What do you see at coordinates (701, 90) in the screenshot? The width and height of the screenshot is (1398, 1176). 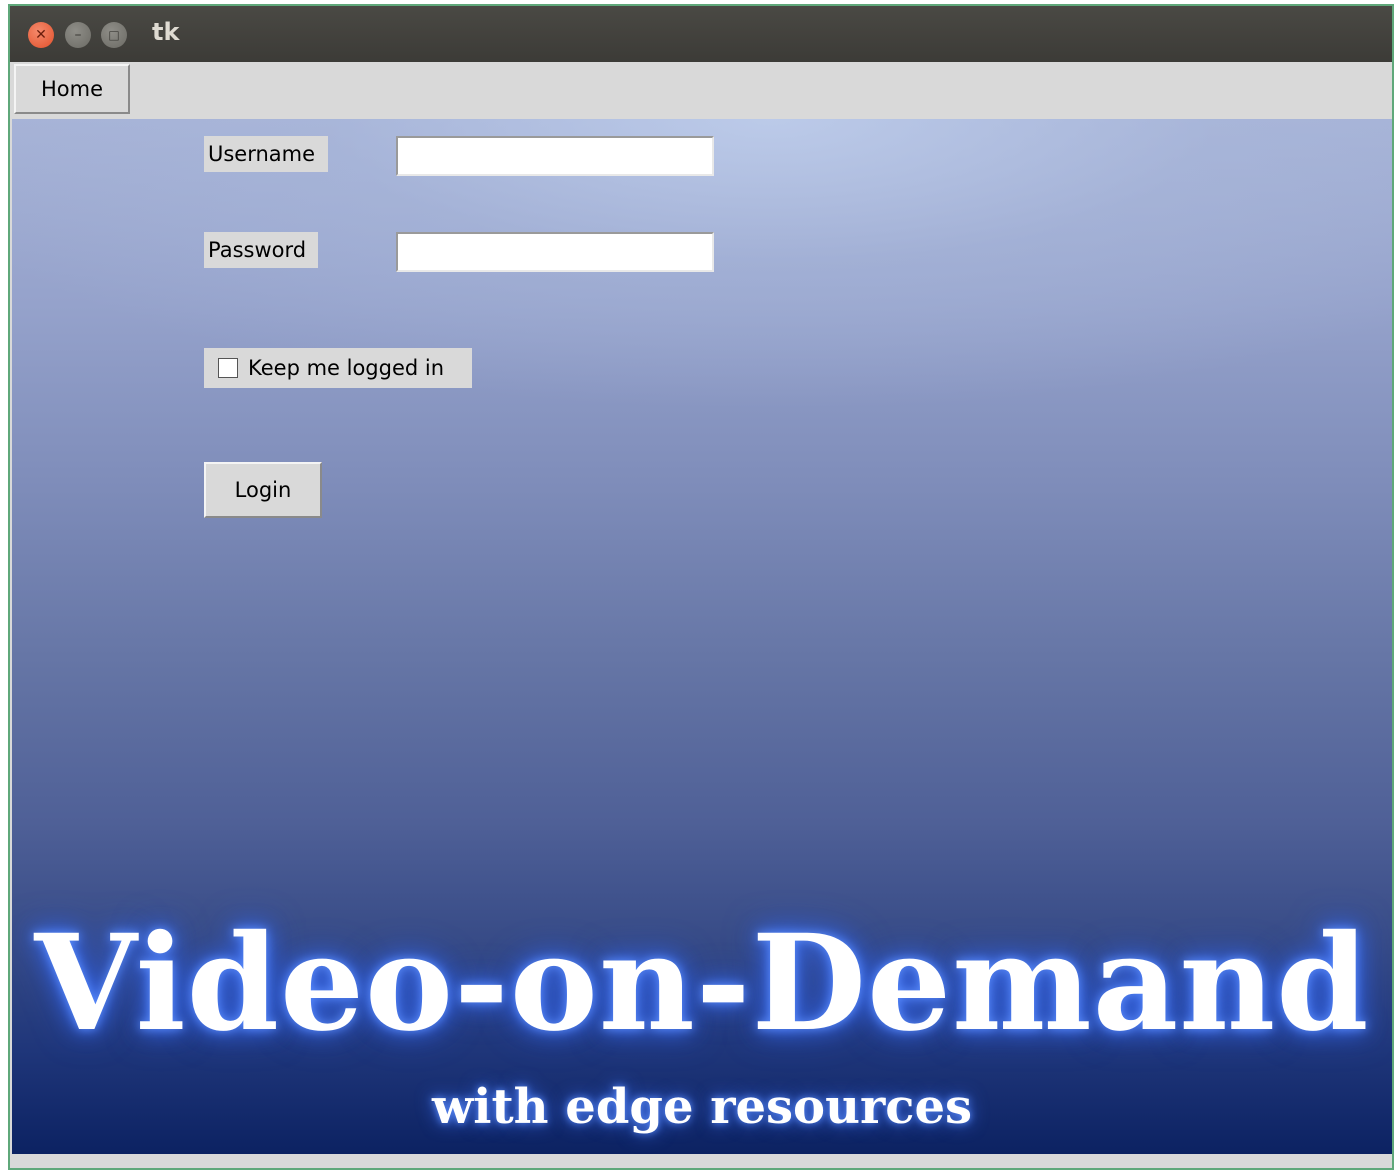 I see `menu-bar: Home` at bounding box center [701, 90].